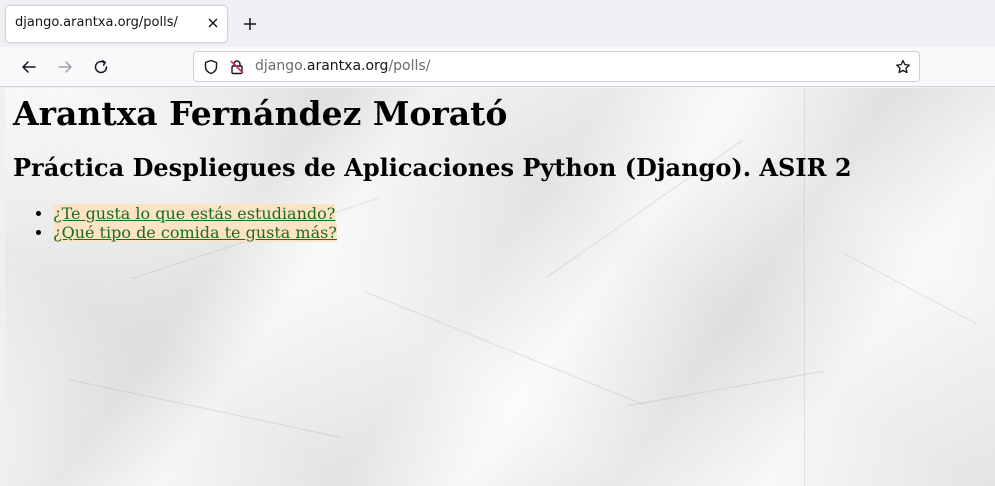 The image size is (995, 486). I want to click on star-icon, so click(903, 67).